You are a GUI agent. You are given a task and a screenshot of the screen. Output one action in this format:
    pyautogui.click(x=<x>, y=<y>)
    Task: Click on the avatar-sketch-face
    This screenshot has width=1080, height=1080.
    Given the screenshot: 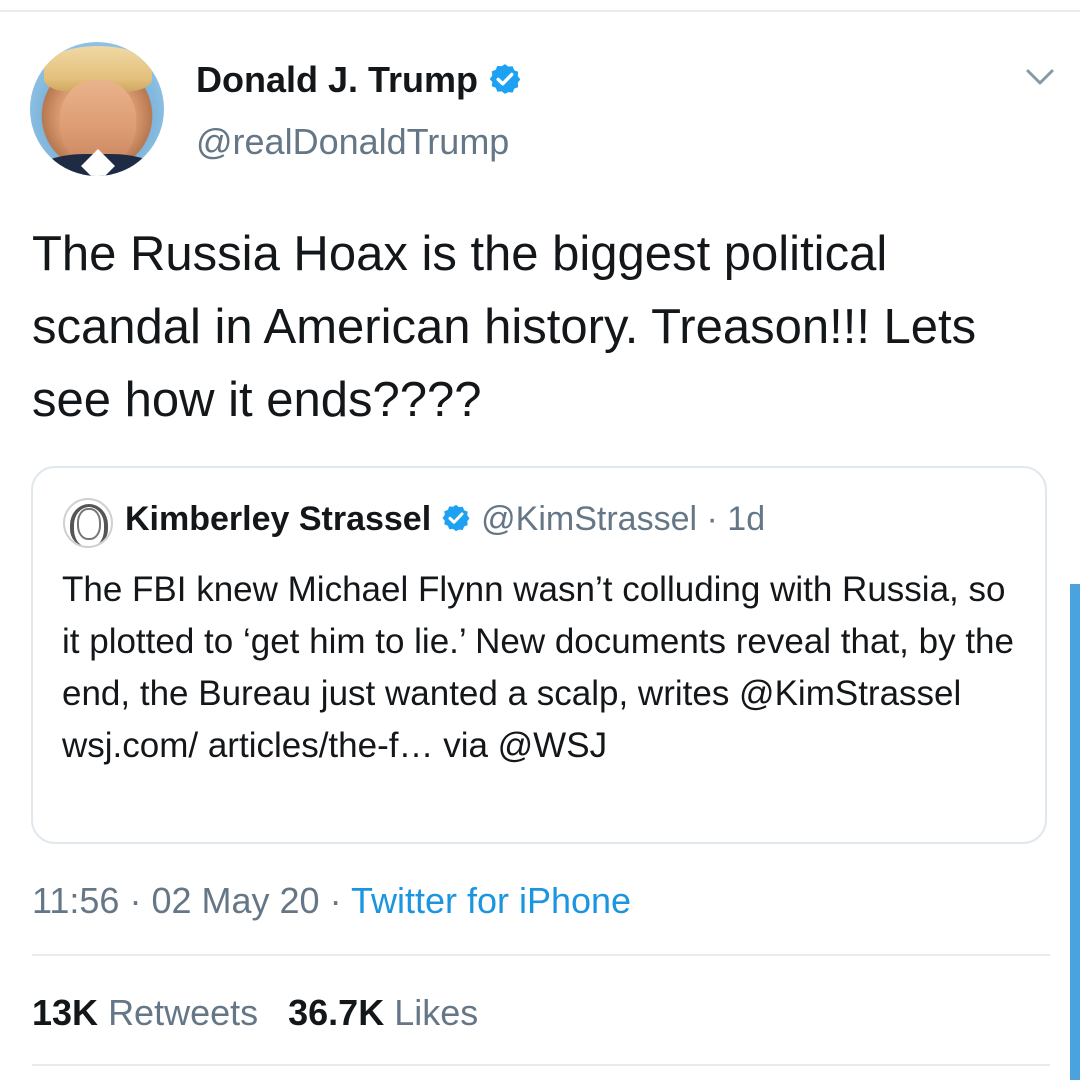 What is the action you would take?
    pyautogui.click(x=89, y=524)
    